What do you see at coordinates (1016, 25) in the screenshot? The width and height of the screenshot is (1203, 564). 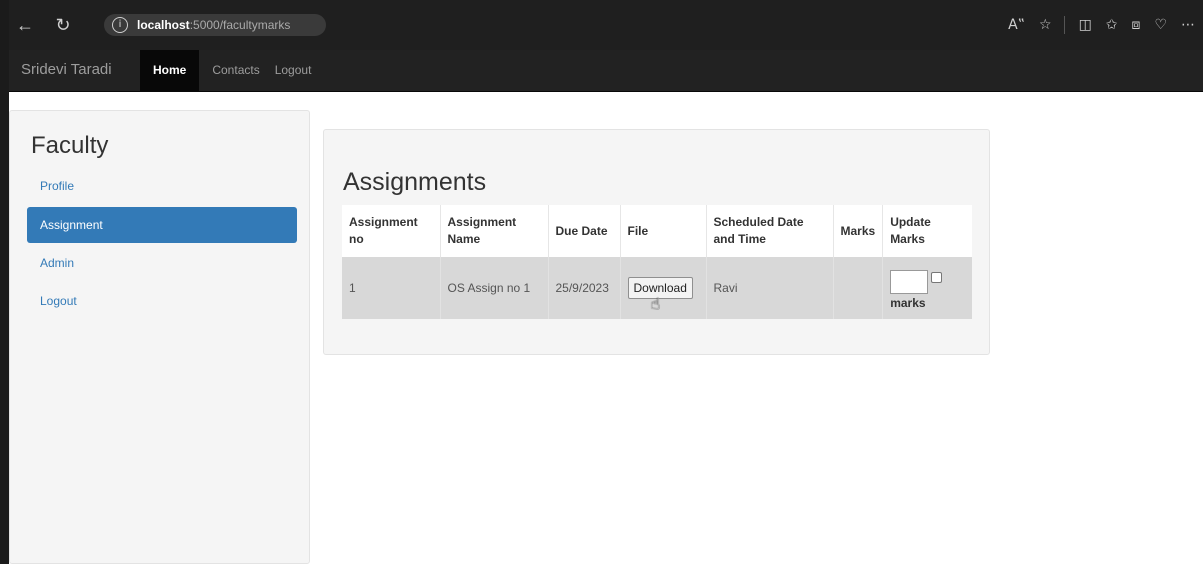 I see `read-aloud-icon: A‟` at bounding box center [1016, 25].